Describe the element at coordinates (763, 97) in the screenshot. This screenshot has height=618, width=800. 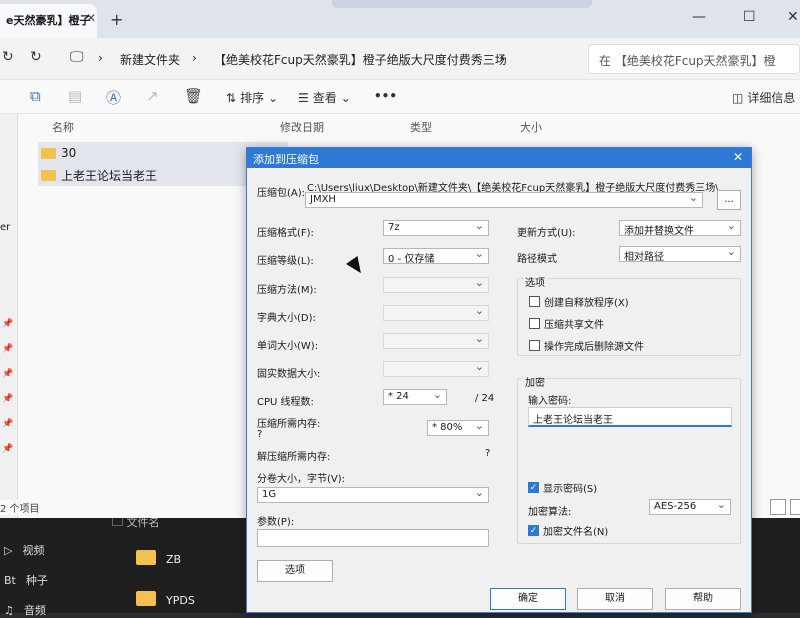
I see `details-pane-button: ◫ 详细信息` at that location.